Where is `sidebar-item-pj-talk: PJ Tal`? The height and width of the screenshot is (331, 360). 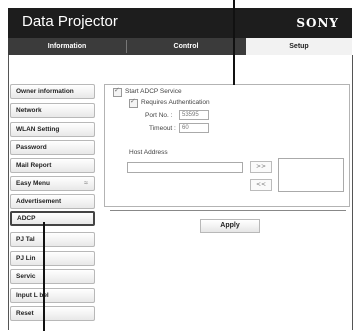 sidebar-item-pj-talk: PJ Tal is located at coordinates (52, 239).